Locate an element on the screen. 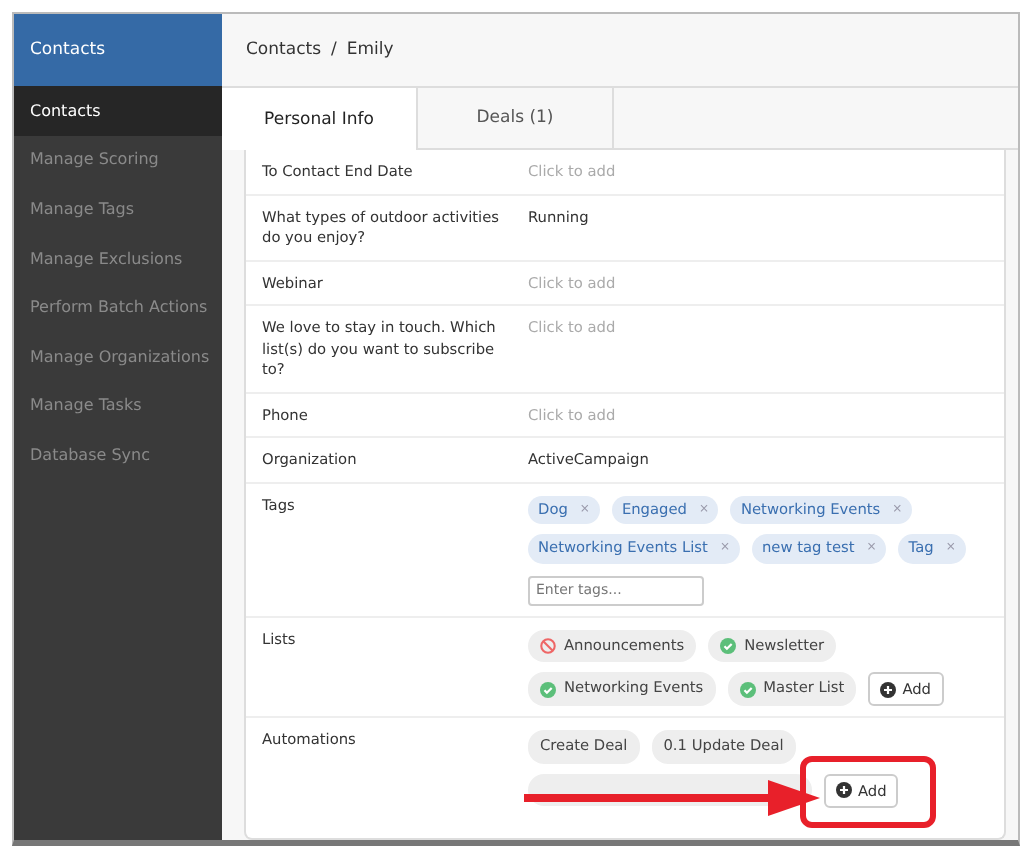 This screenshot has height=850, width=1028. sidebar-item: Manage Exclusions is located at coordinates (118, 258).